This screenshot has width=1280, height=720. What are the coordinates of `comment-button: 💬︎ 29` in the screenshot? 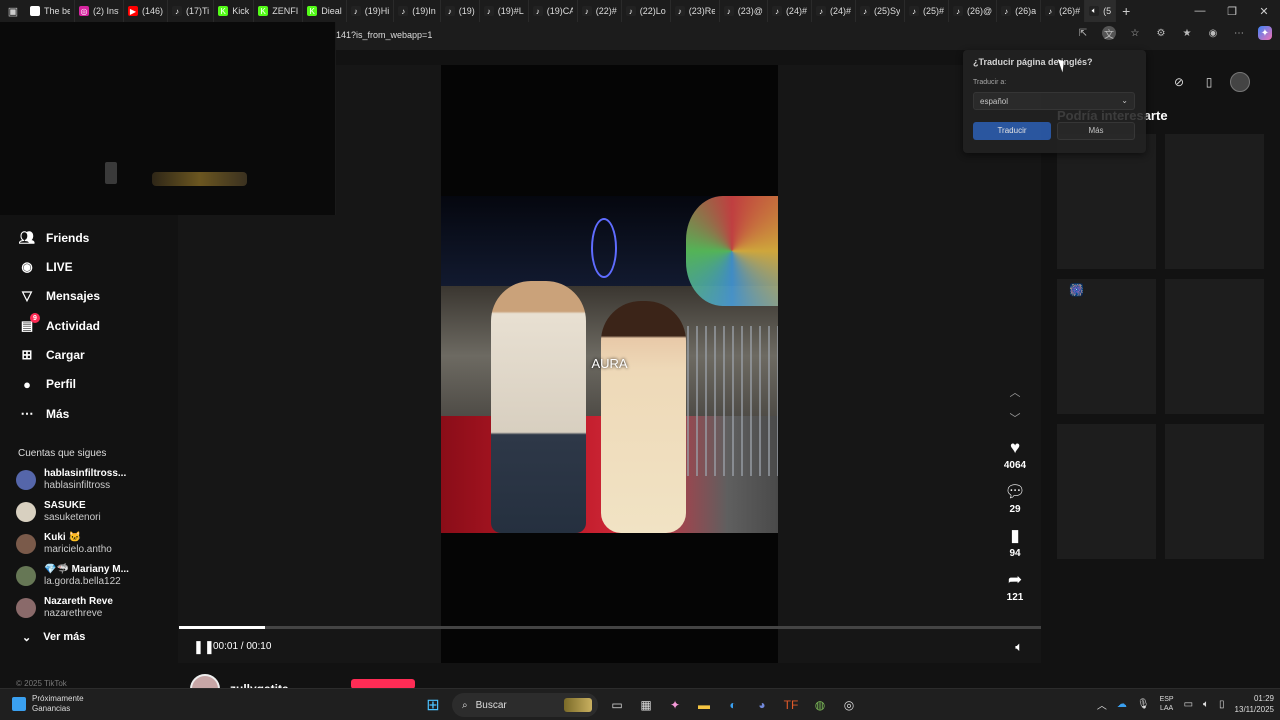 It's located at (1015, 498).